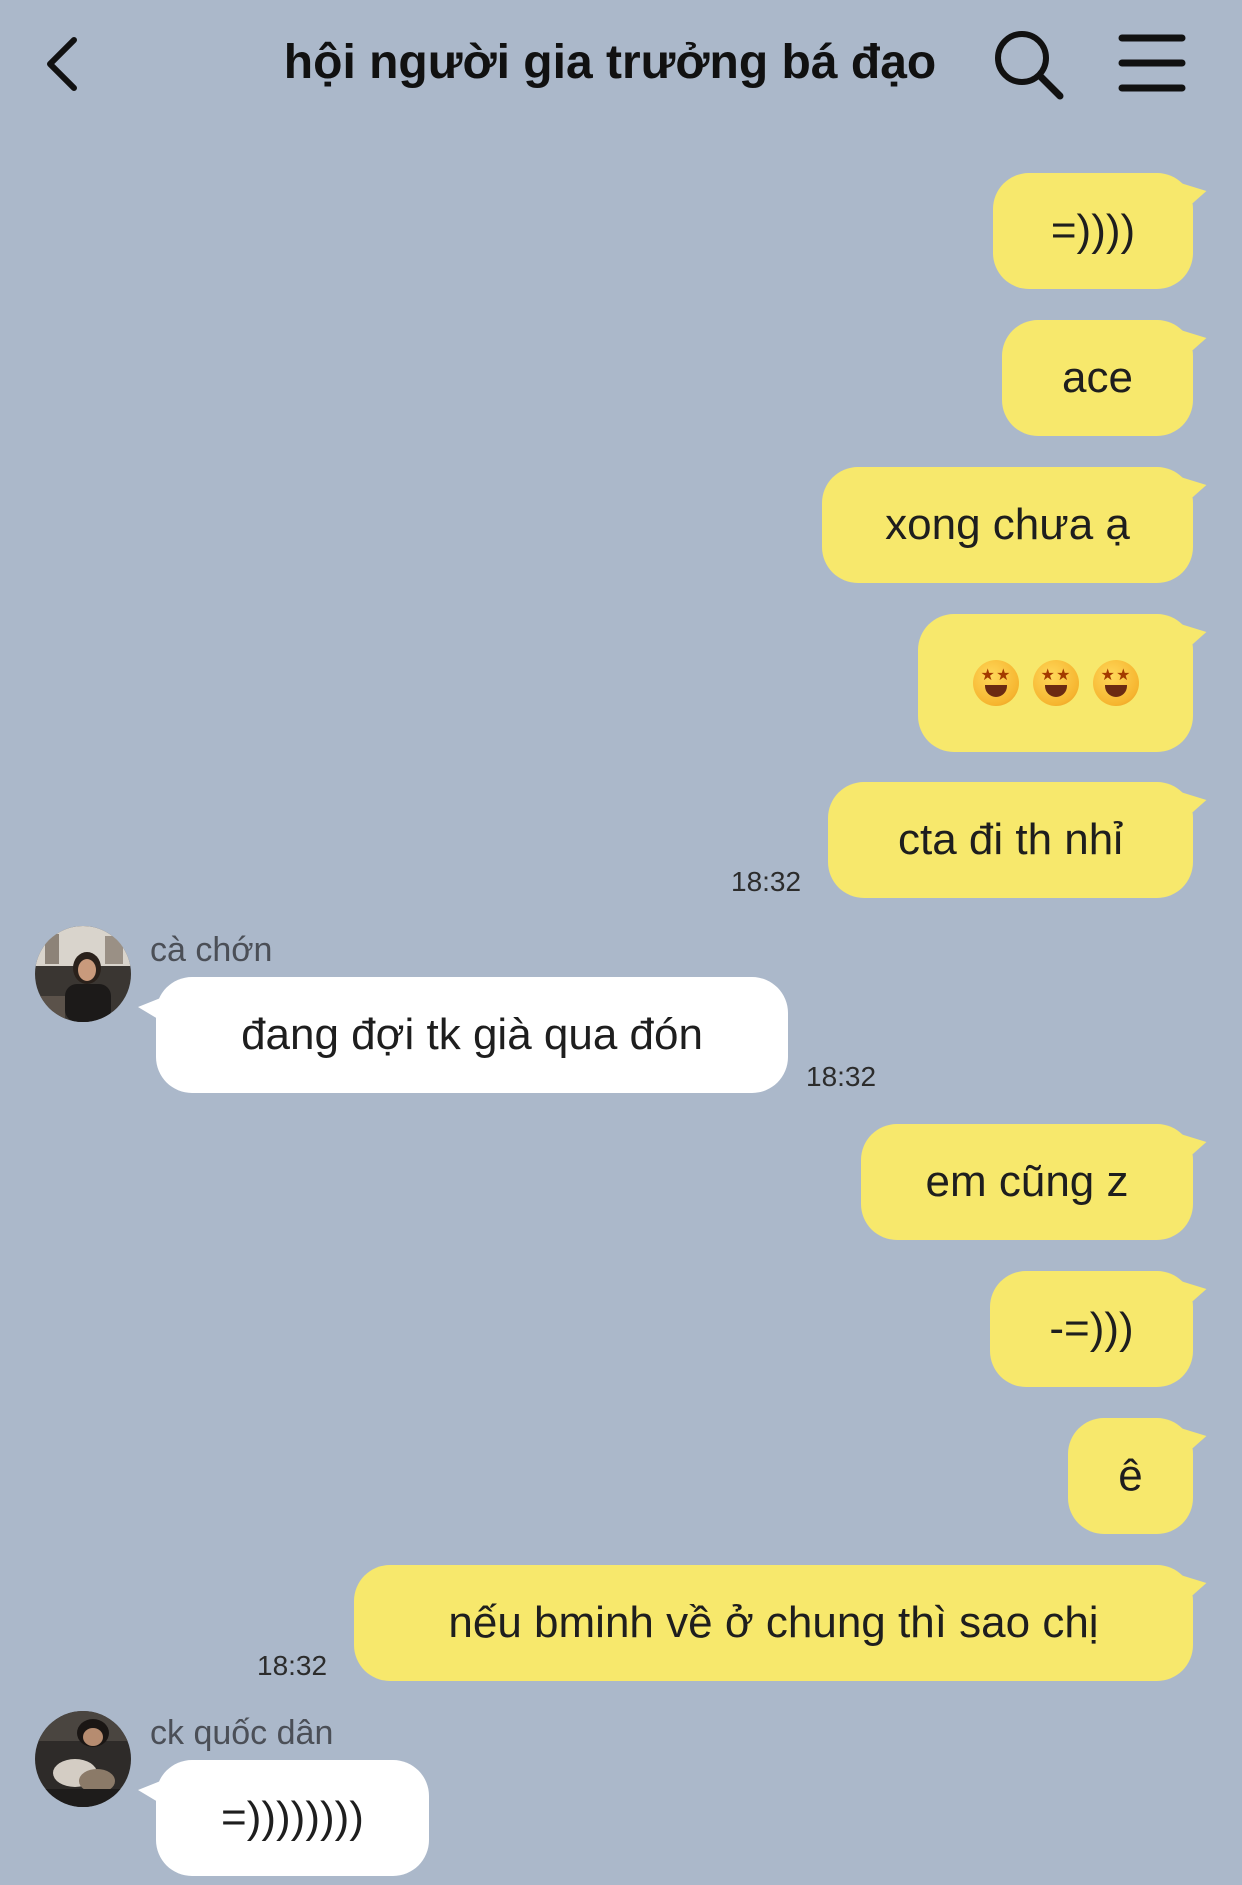 The image size is (1242, 1885). What do you see at coordinates (610, 62) in the screenshot?
I see `chat-title: hội người gia trưởng bá đạo` at bounding box center [610, 62].